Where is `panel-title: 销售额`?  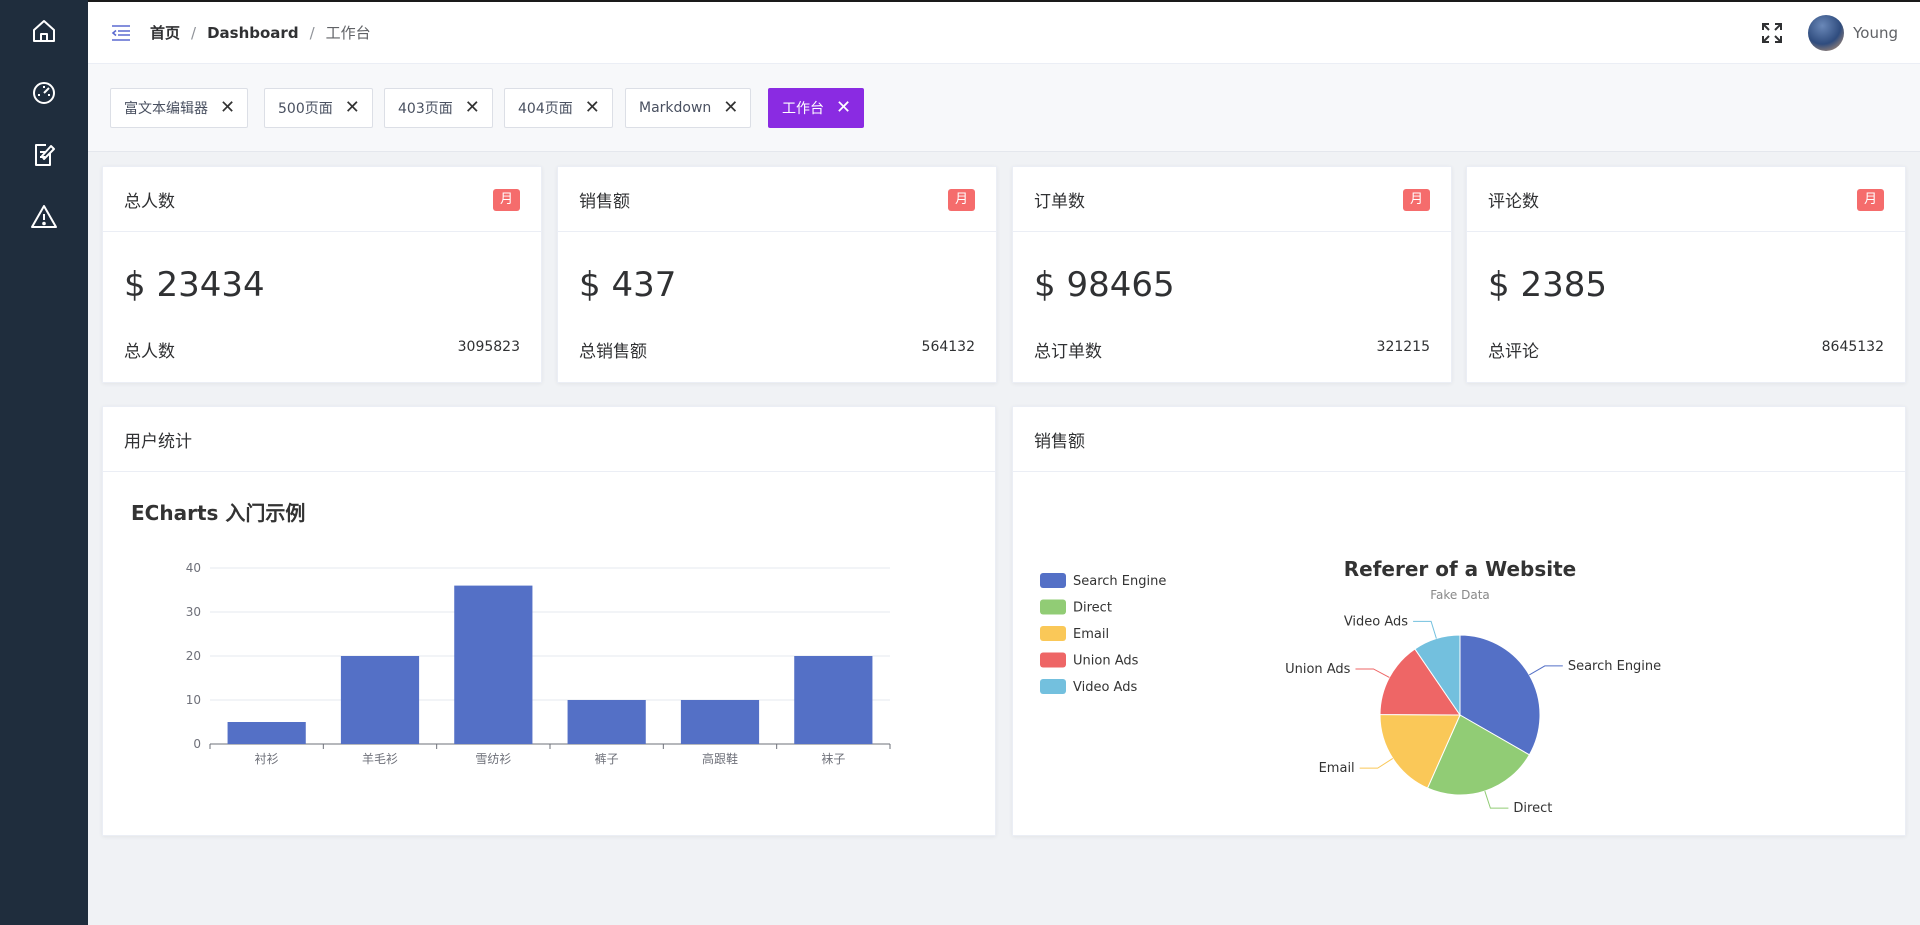
panel-title: 销售额 is located at coordinates (1059, 441).